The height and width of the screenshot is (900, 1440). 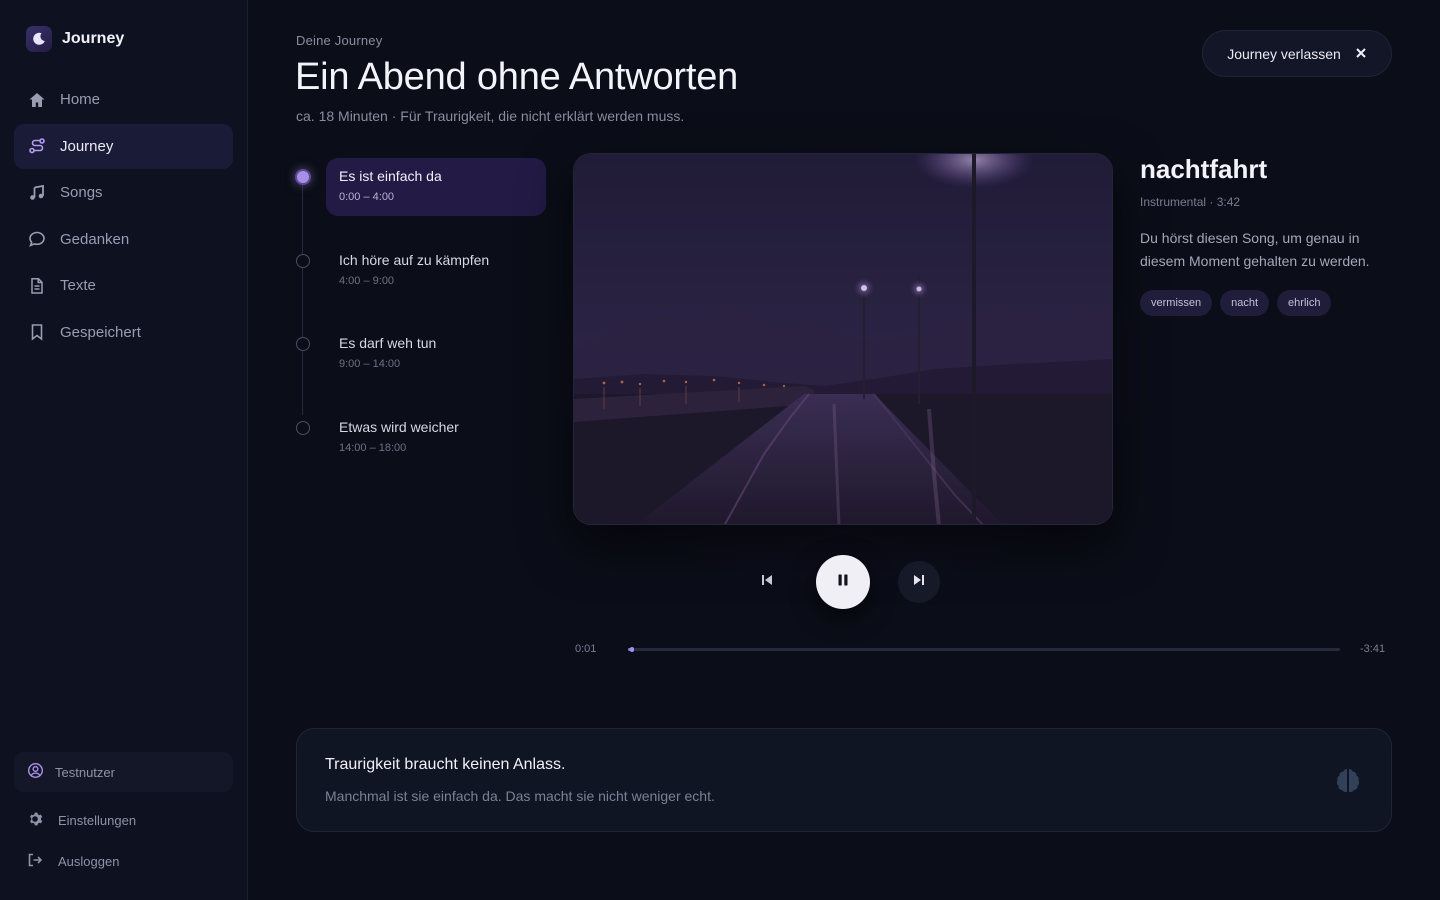 I want to click on progress-handle, so click(x=631, y=649).